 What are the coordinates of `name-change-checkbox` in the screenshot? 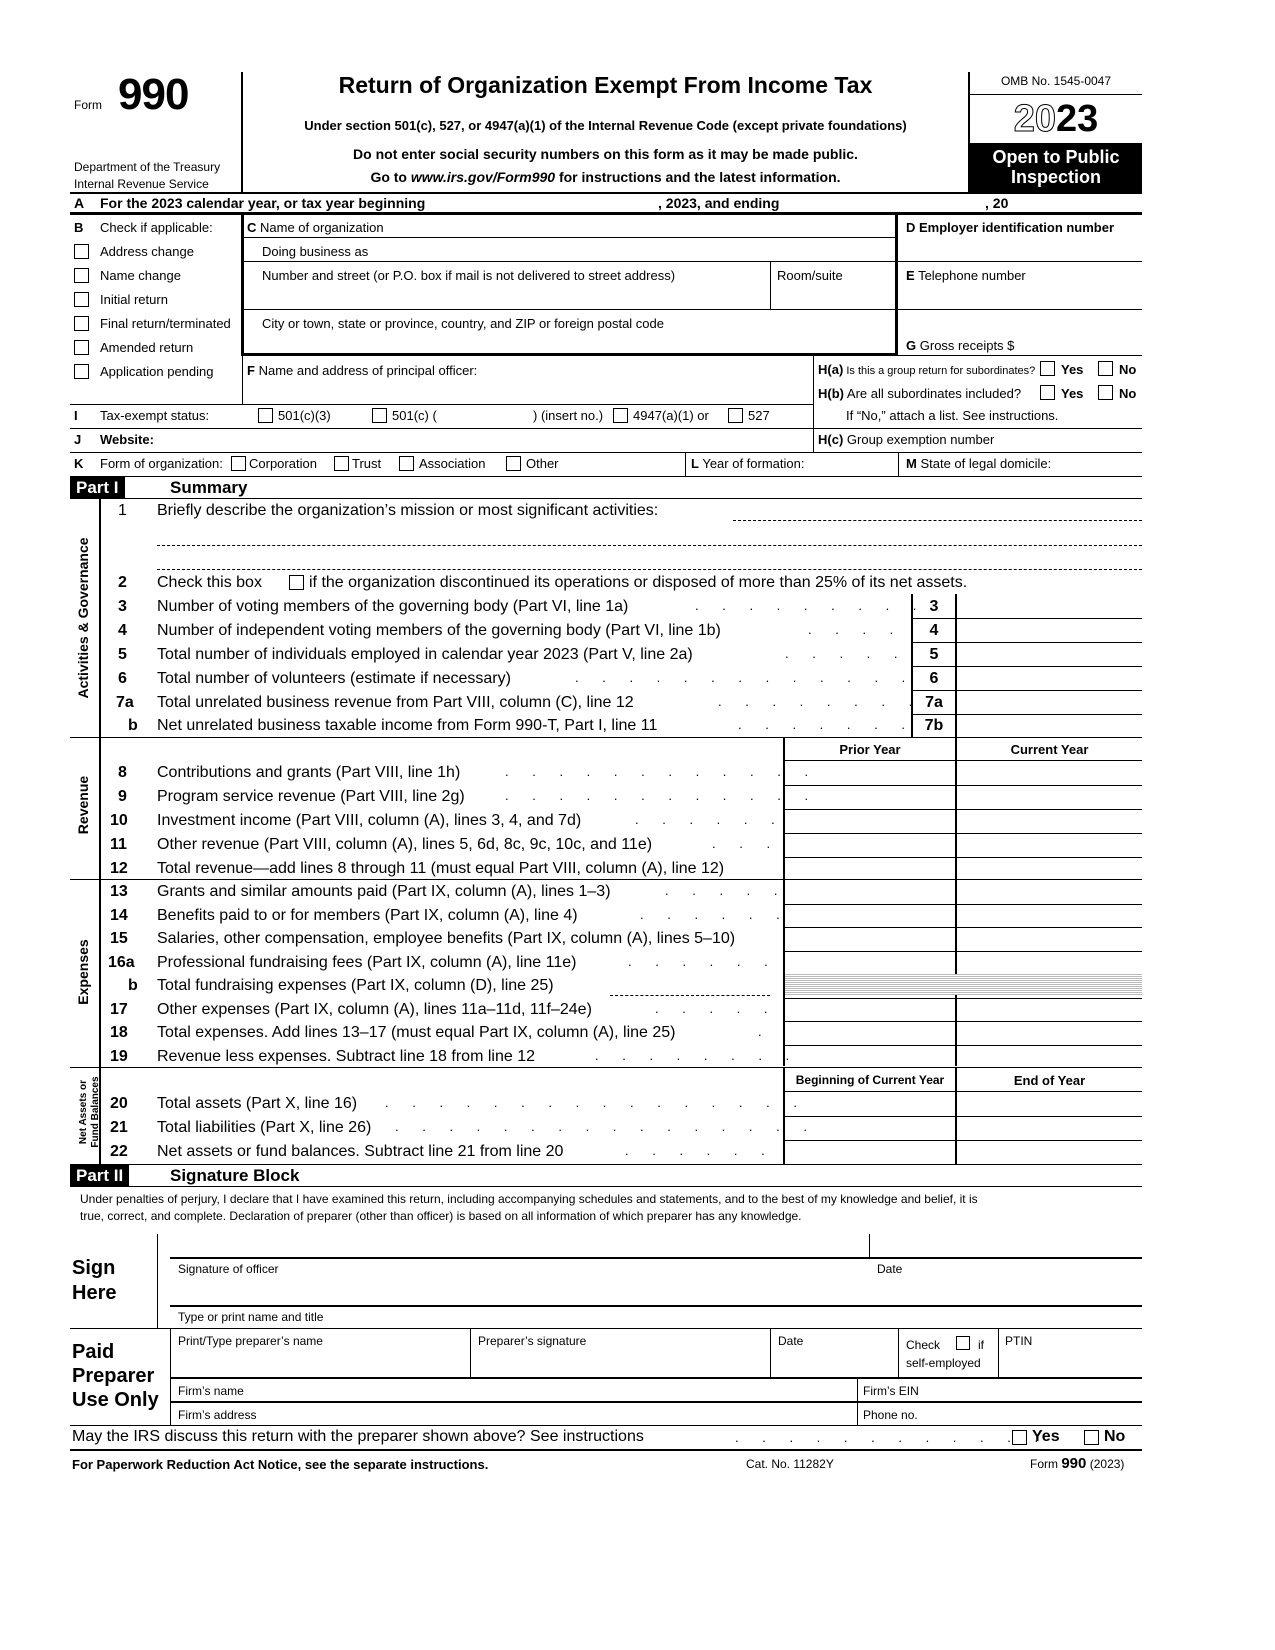 It's located at (81, 275).